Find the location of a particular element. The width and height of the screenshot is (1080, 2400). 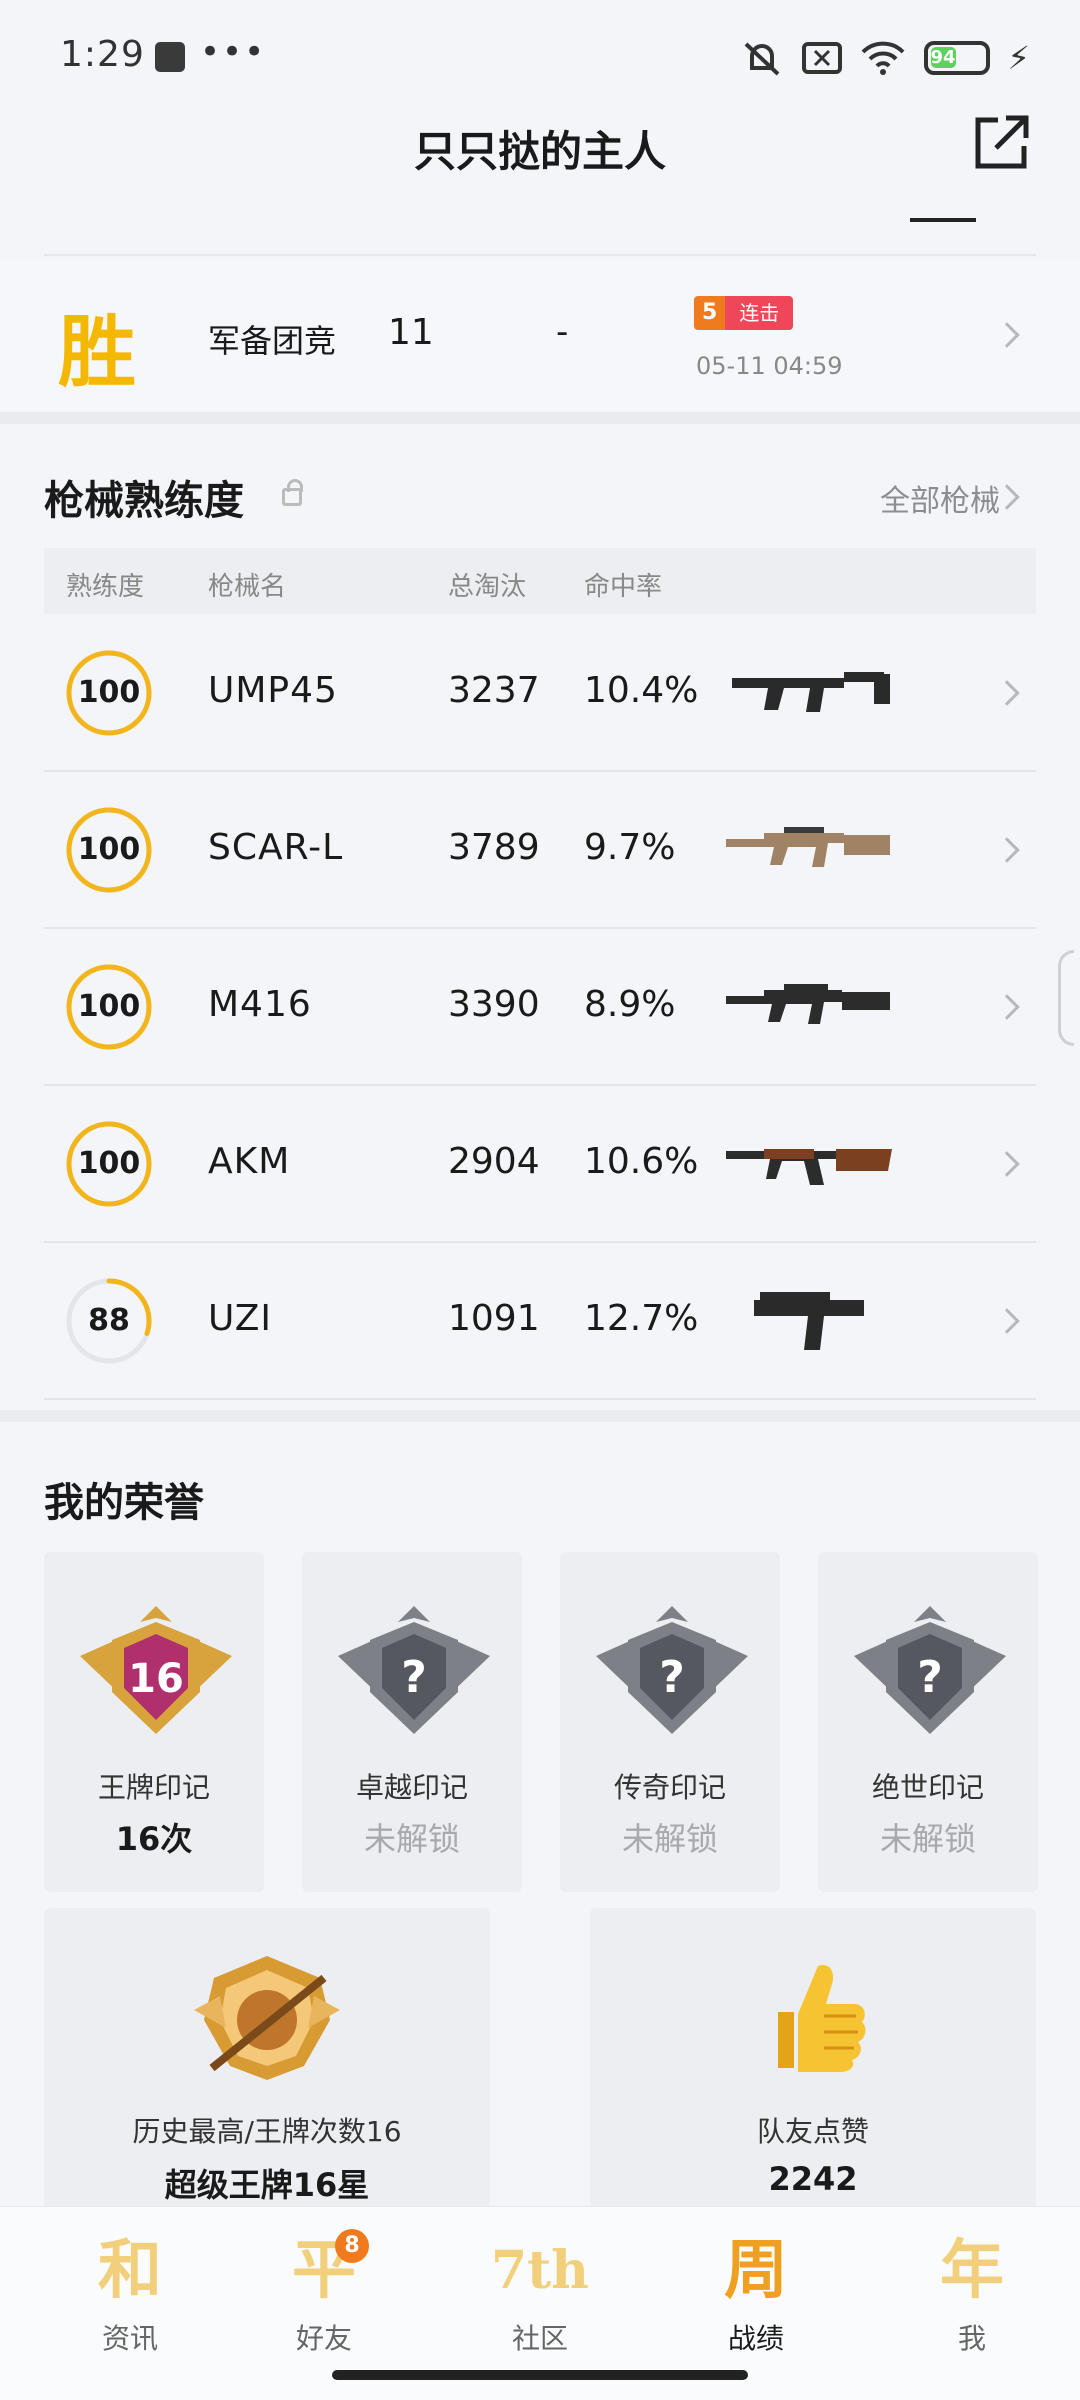

ace-badge-icon: 16 is located at coordinates (156, 1670).